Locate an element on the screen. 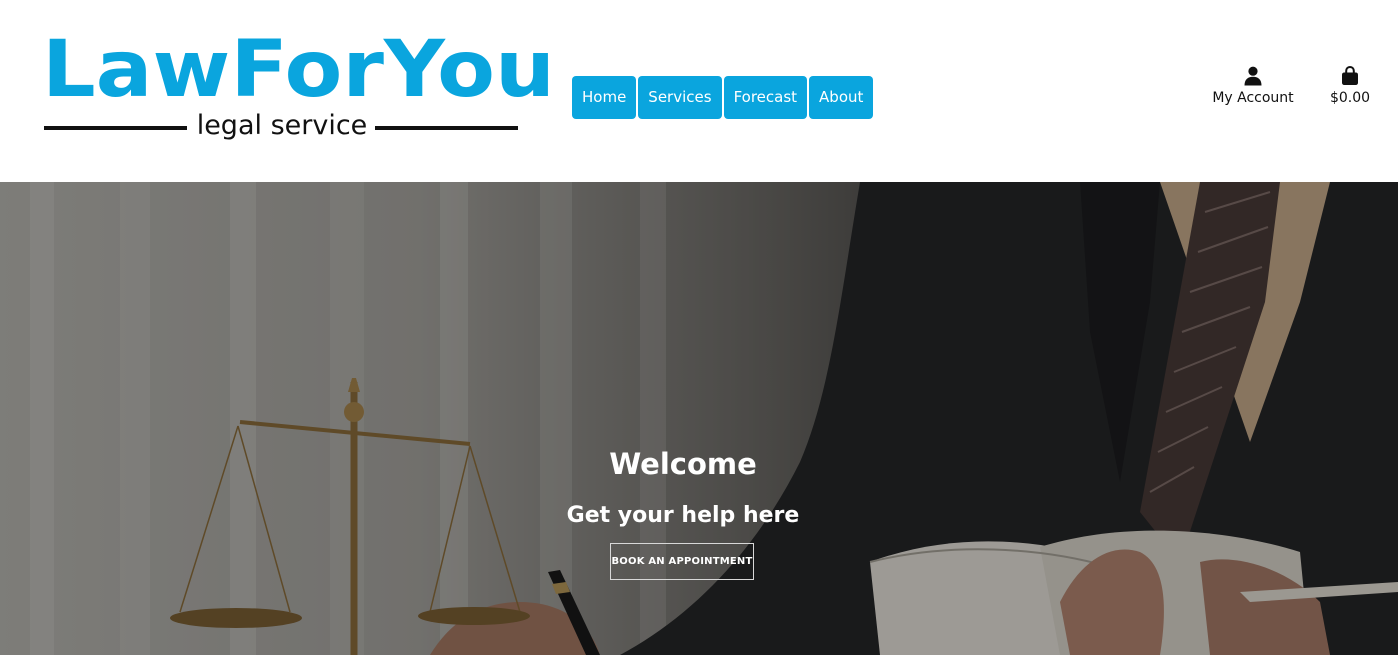 This screenshot has height=655, width=1398. my-account-label: My Account is located at coordinates (1253, 98).